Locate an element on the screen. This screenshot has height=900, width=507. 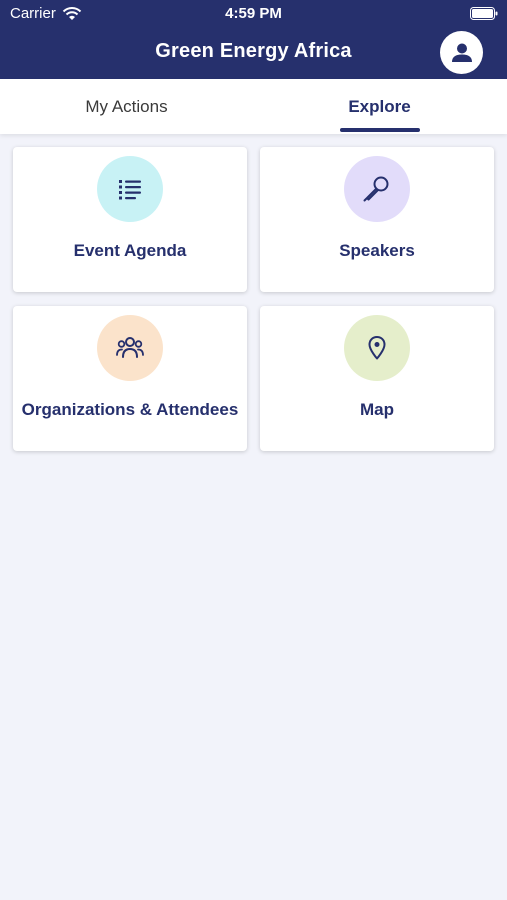
tab-bar: My Actions Explore is located at coordinates (253, 106).